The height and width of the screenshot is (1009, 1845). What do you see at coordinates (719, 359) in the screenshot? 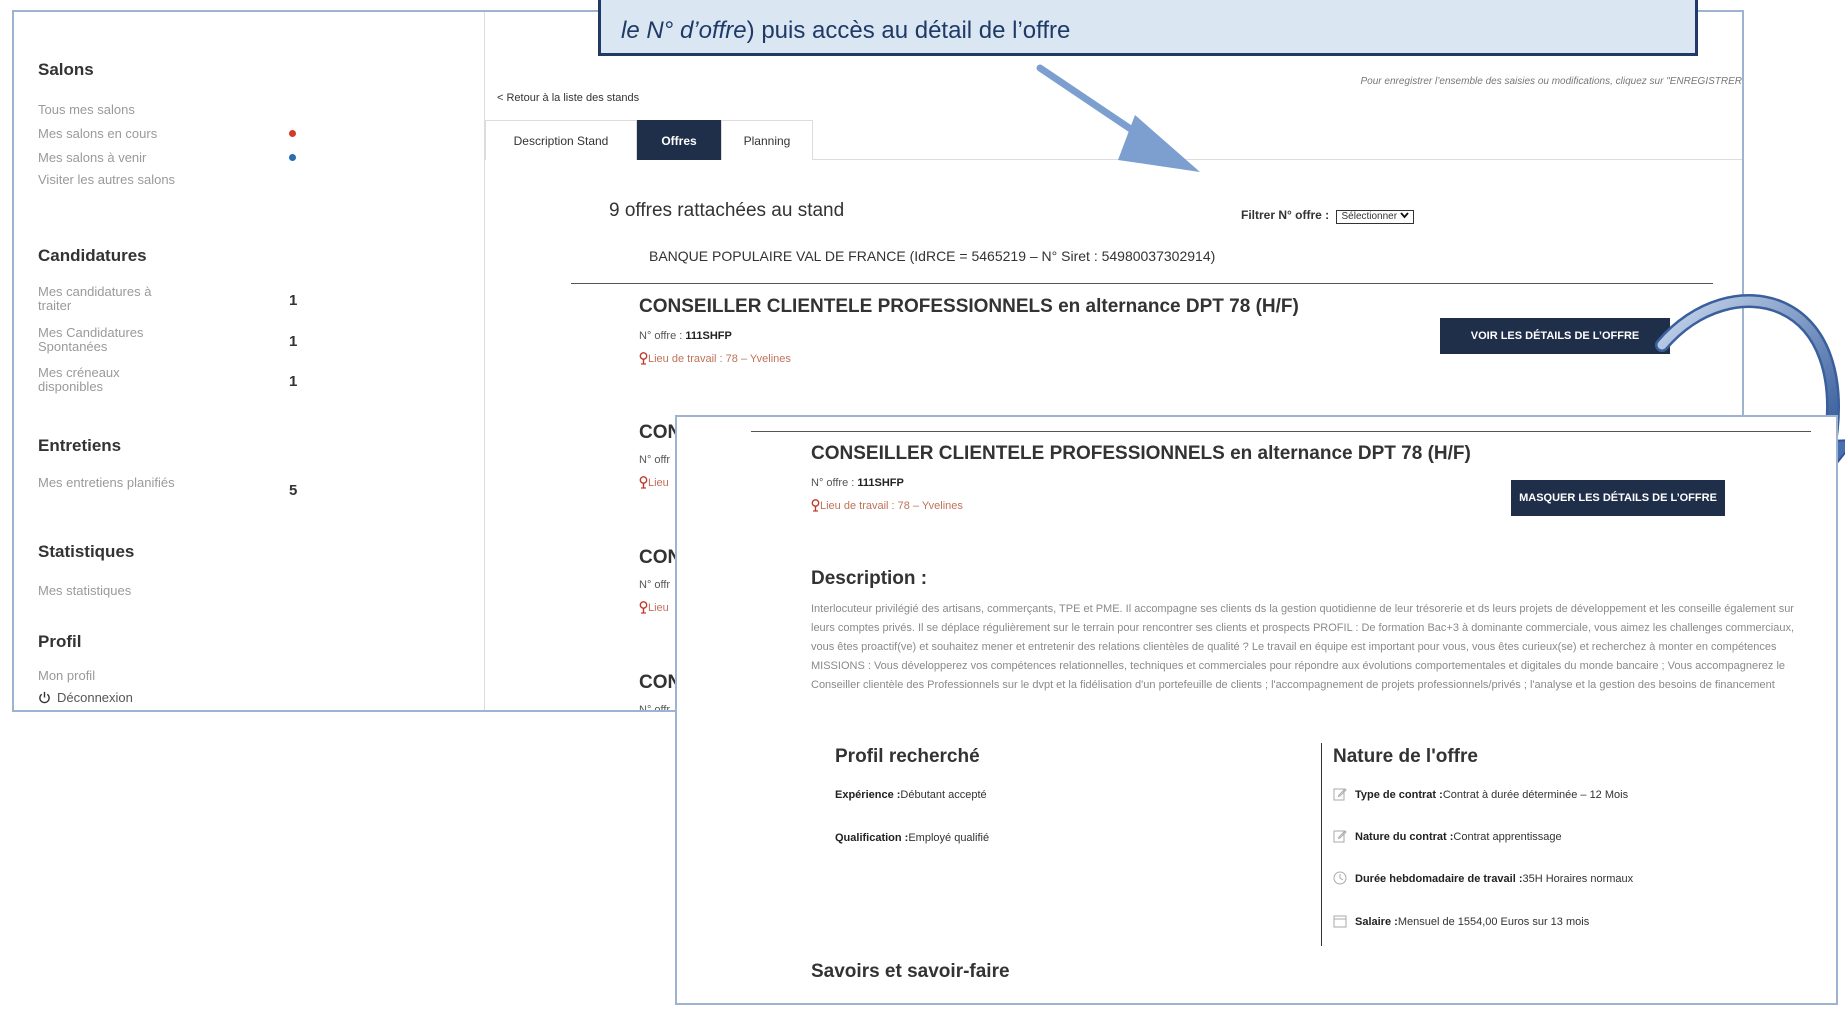
I see `offer-location-text: Lieu de travail : 78 – Yvelines` at bounding box center [719, 359].